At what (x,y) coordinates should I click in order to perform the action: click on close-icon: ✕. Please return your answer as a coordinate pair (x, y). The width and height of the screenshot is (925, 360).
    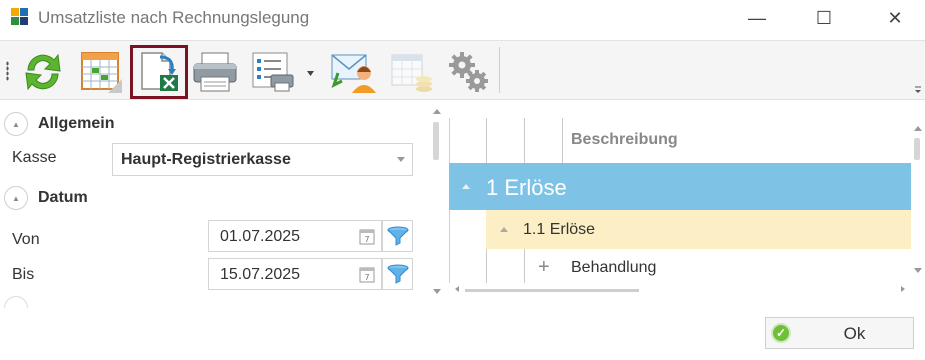
    Looking at the image, I should click on (895, 17).